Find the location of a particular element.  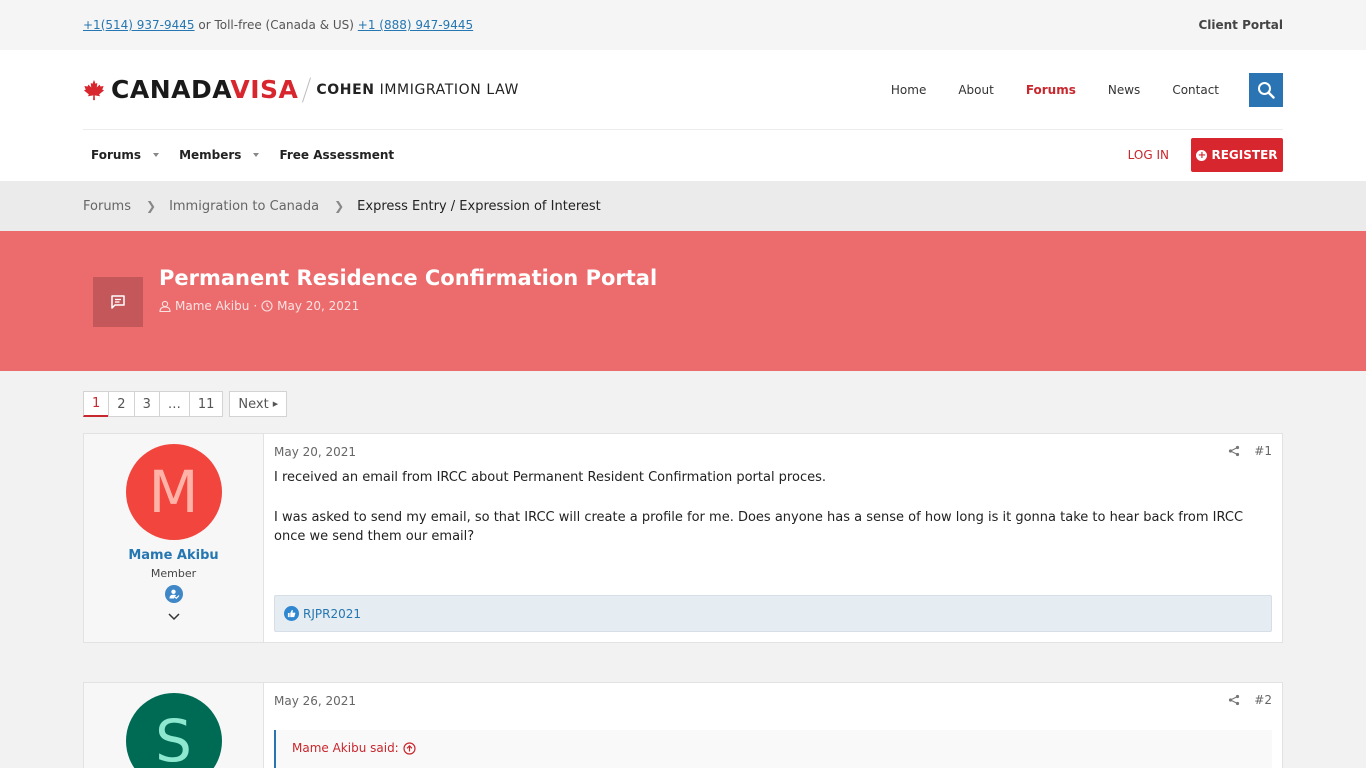

phone-separator-text: or Toll-free (Canada & US) is located at coordinates (276, 25).